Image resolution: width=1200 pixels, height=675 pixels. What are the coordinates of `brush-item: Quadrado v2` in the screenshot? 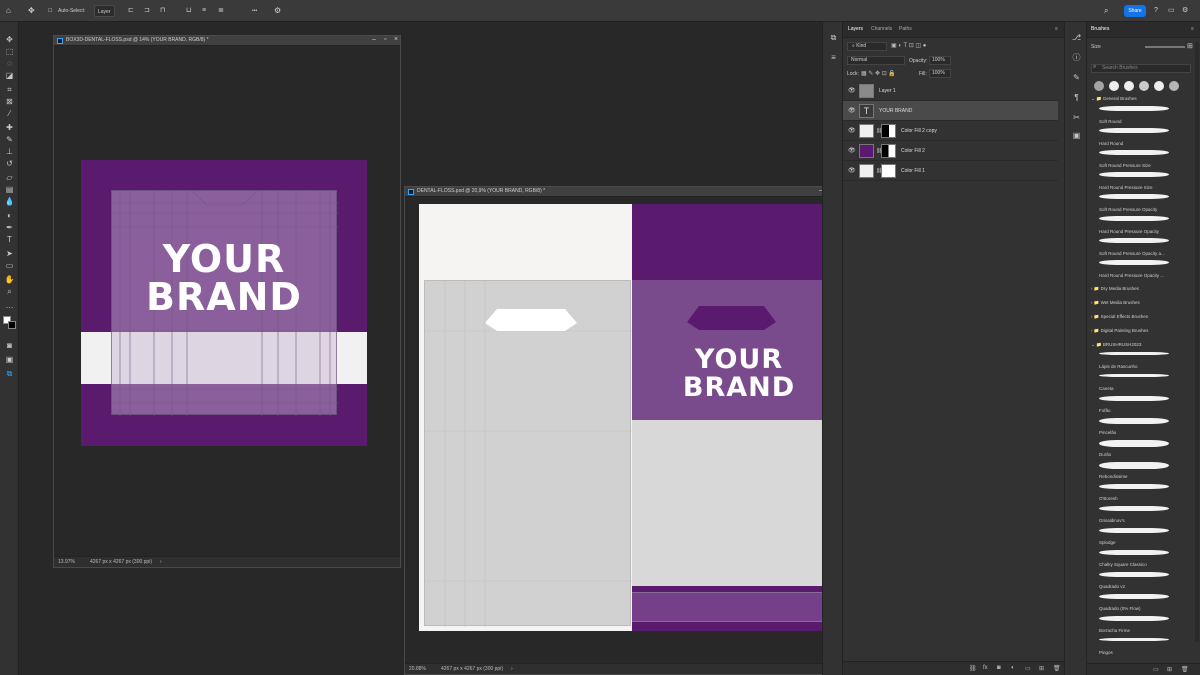 It's located at (1112, 586).